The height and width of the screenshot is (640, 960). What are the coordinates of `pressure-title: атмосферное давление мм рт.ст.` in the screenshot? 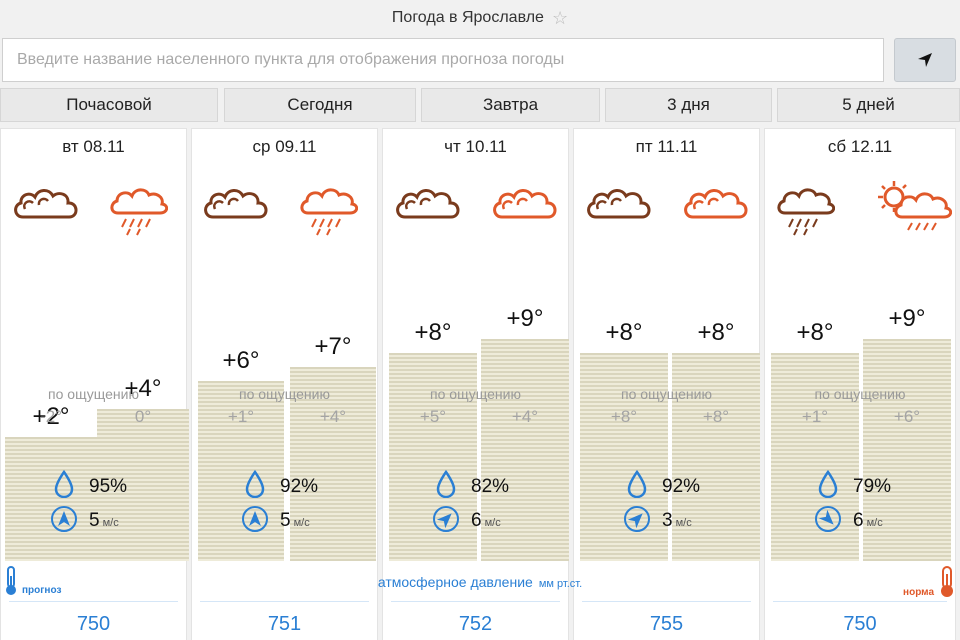 It's located at (480, 582).